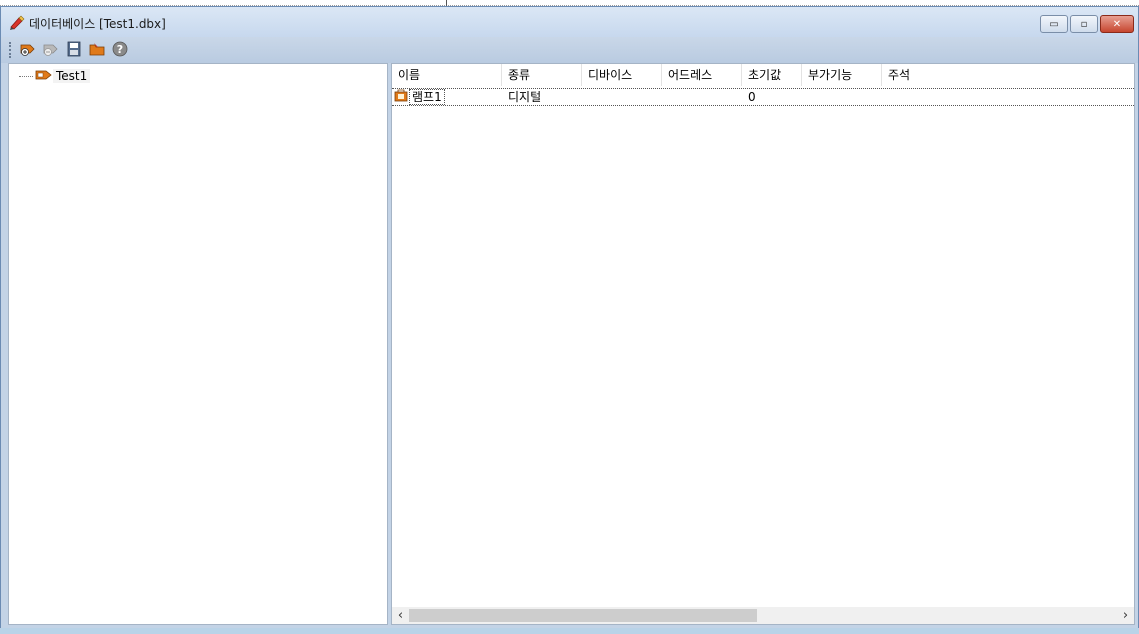  I want to click on delete-item-icon, so click(51, 50).